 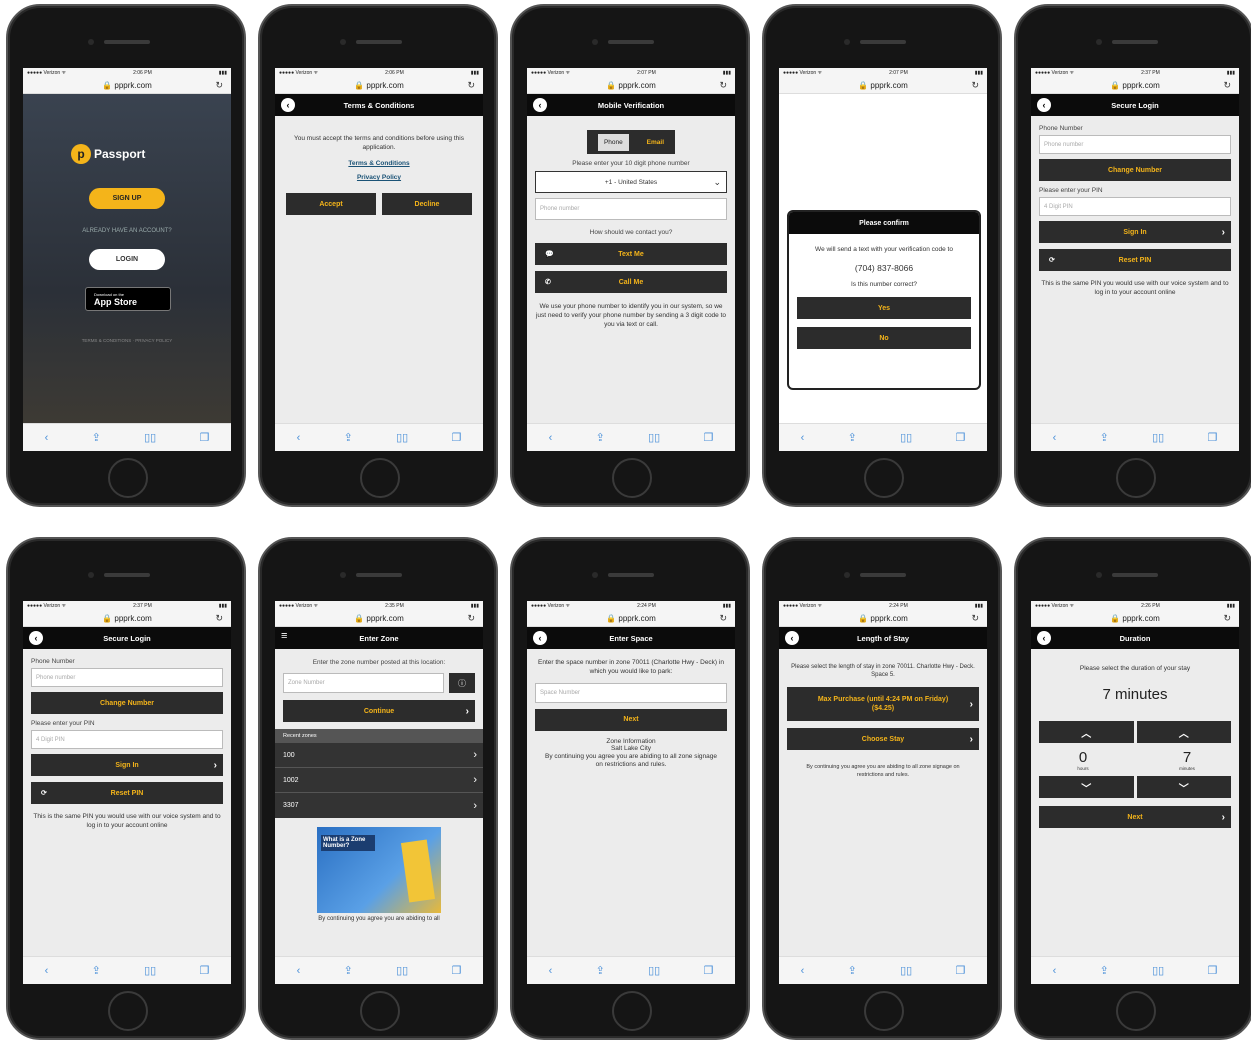 What do you see at coordinates (631, 282) in the screenshot?
I see `call-me-button: ✆ Call Me` at bounding box center [631, 282].